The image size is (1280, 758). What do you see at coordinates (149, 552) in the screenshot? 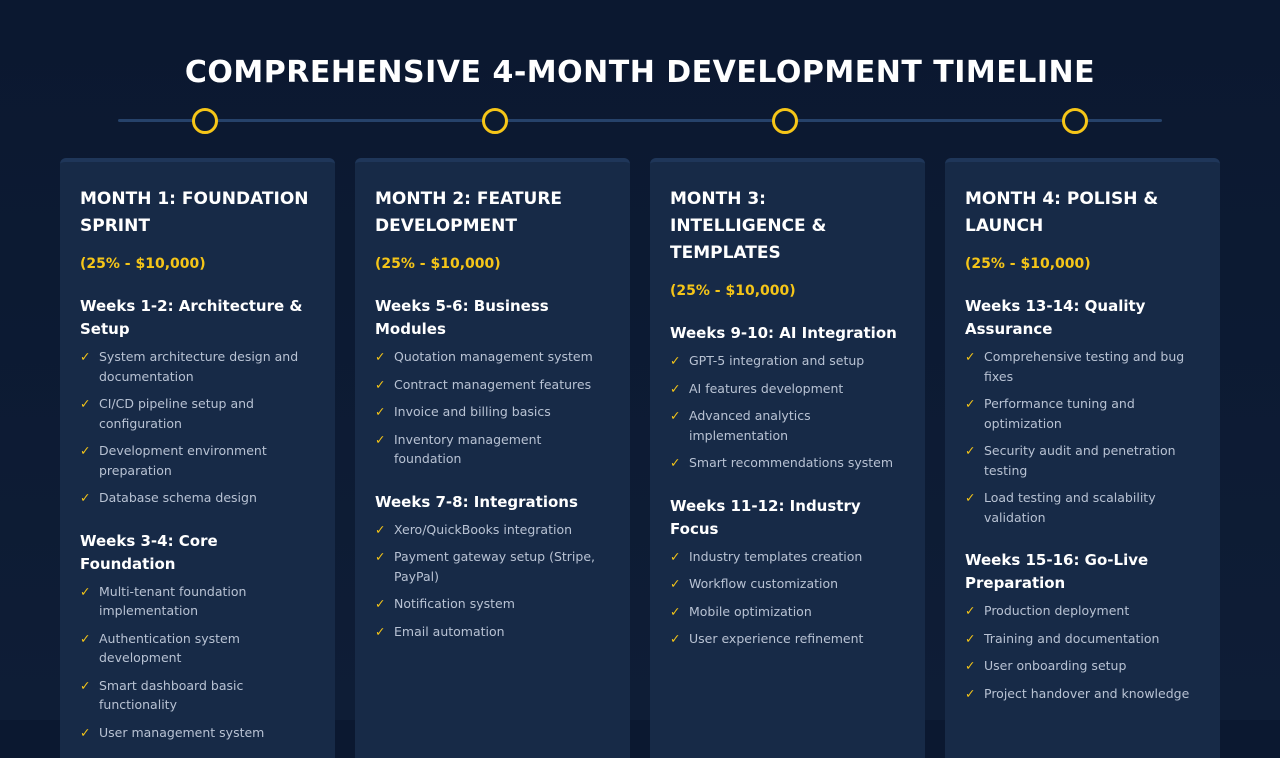
I see `section-title: Weeks 3-4: Core Foundation` at bounding box center [149, 552].